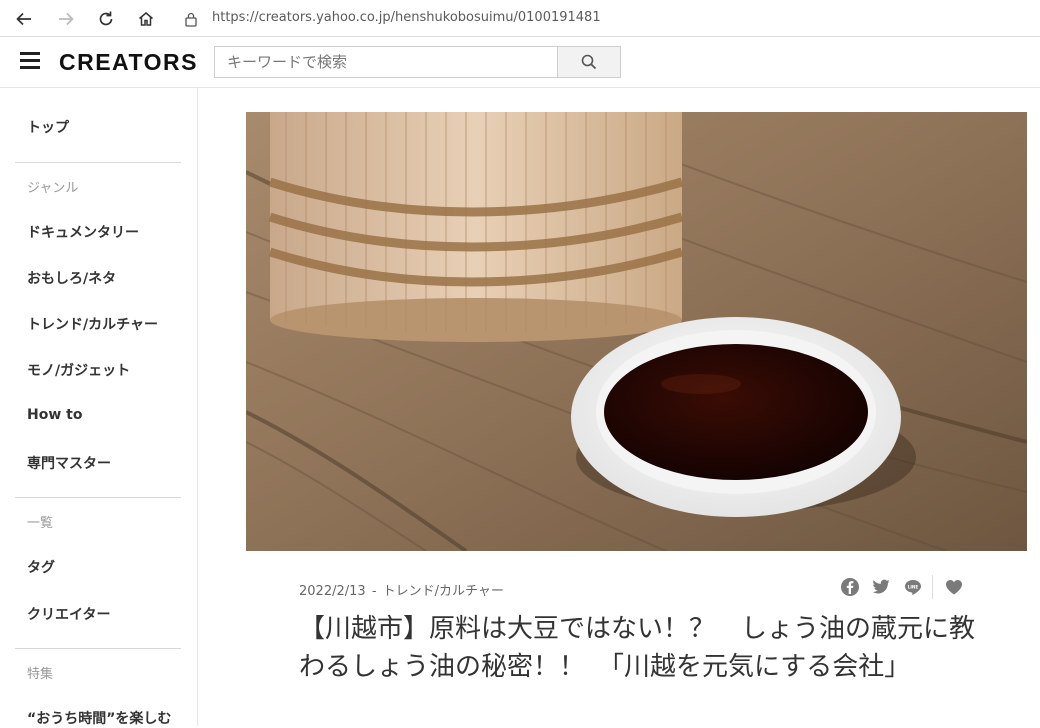  I want to click on facebook-share-button, so click(850, 587).